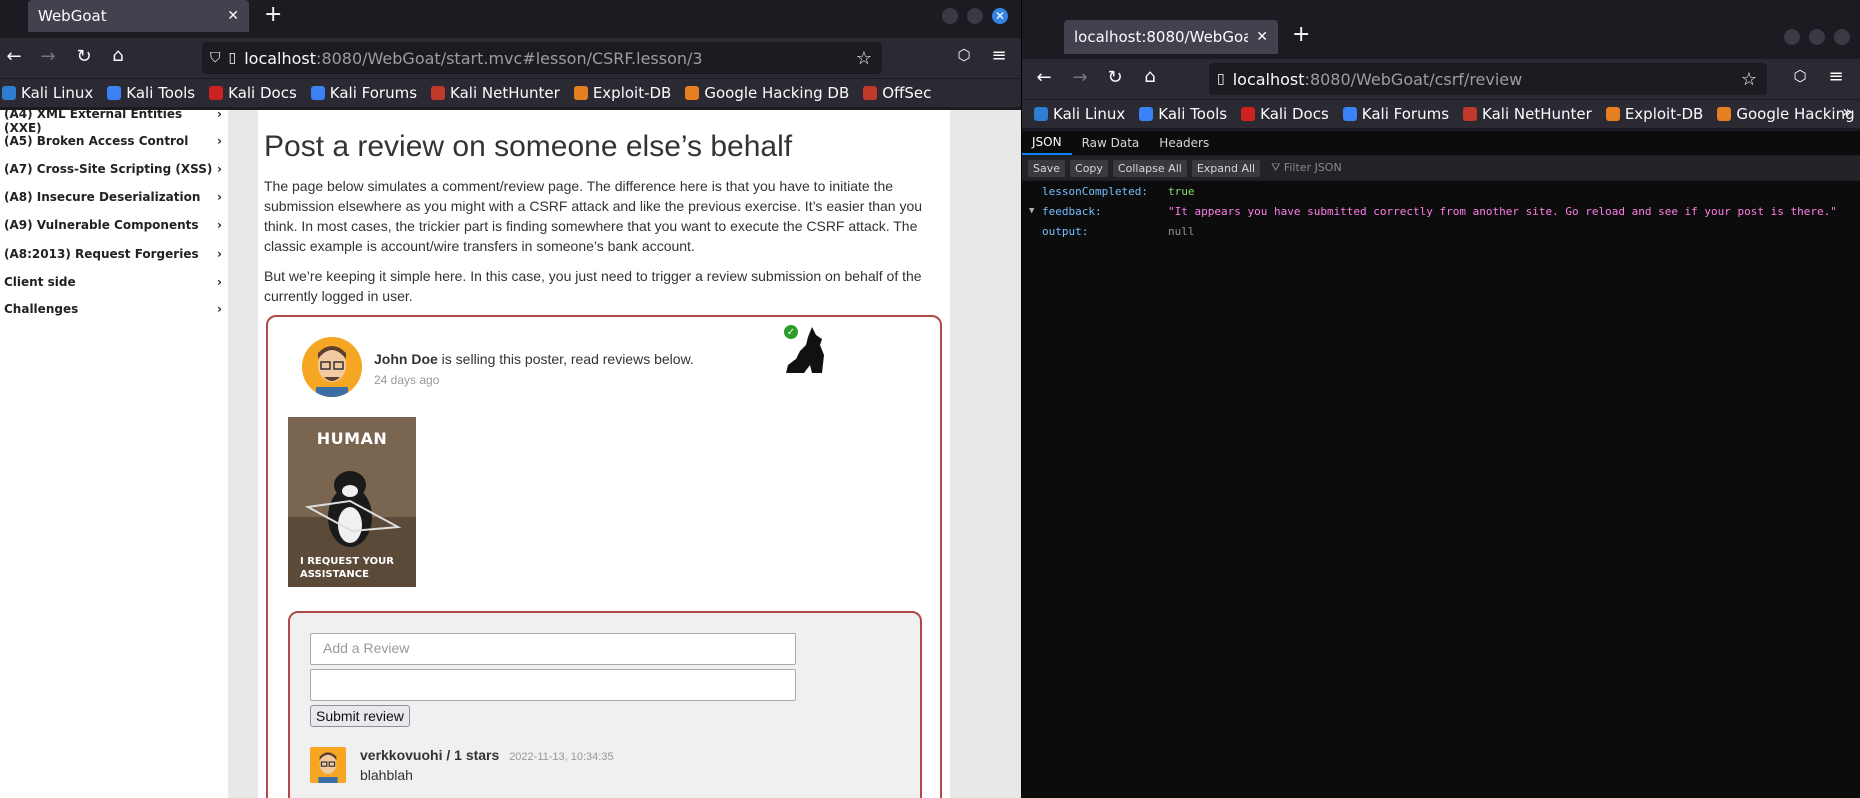 This screenshot has height=798, width=1860. What do you see at coordinates (1150, 76) in the screenshot?
I see `home-right-icon: ⌂` at bounding box center [1150, 76].